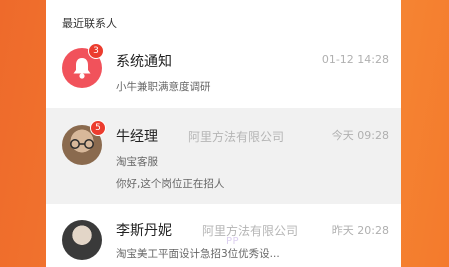  What do you see at coordinates (360, 230) in the screenshot?
I see `message-time: 昨天 20:28` at bounding box center [360, 230].